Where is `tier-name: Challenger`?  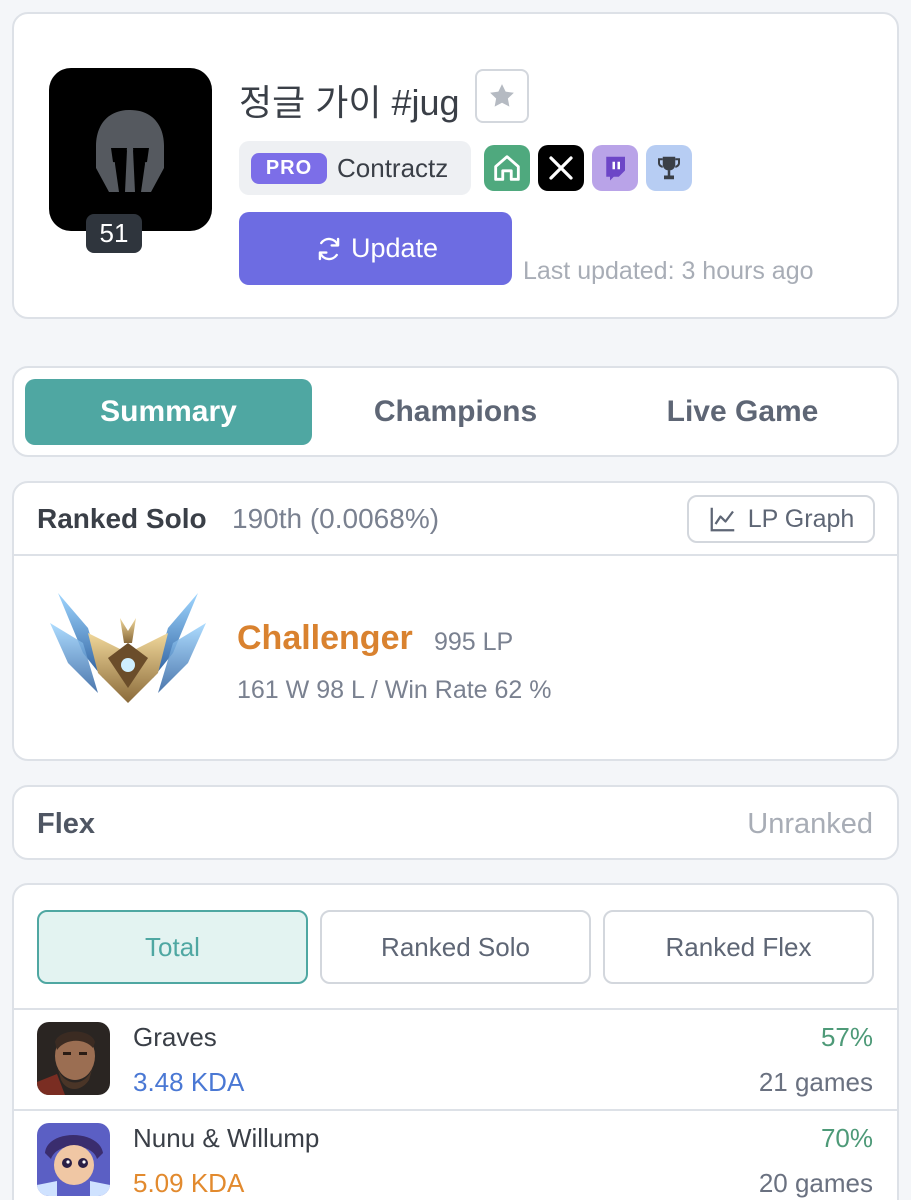 tier-name: Challenger is located at coordinates (325, 638).